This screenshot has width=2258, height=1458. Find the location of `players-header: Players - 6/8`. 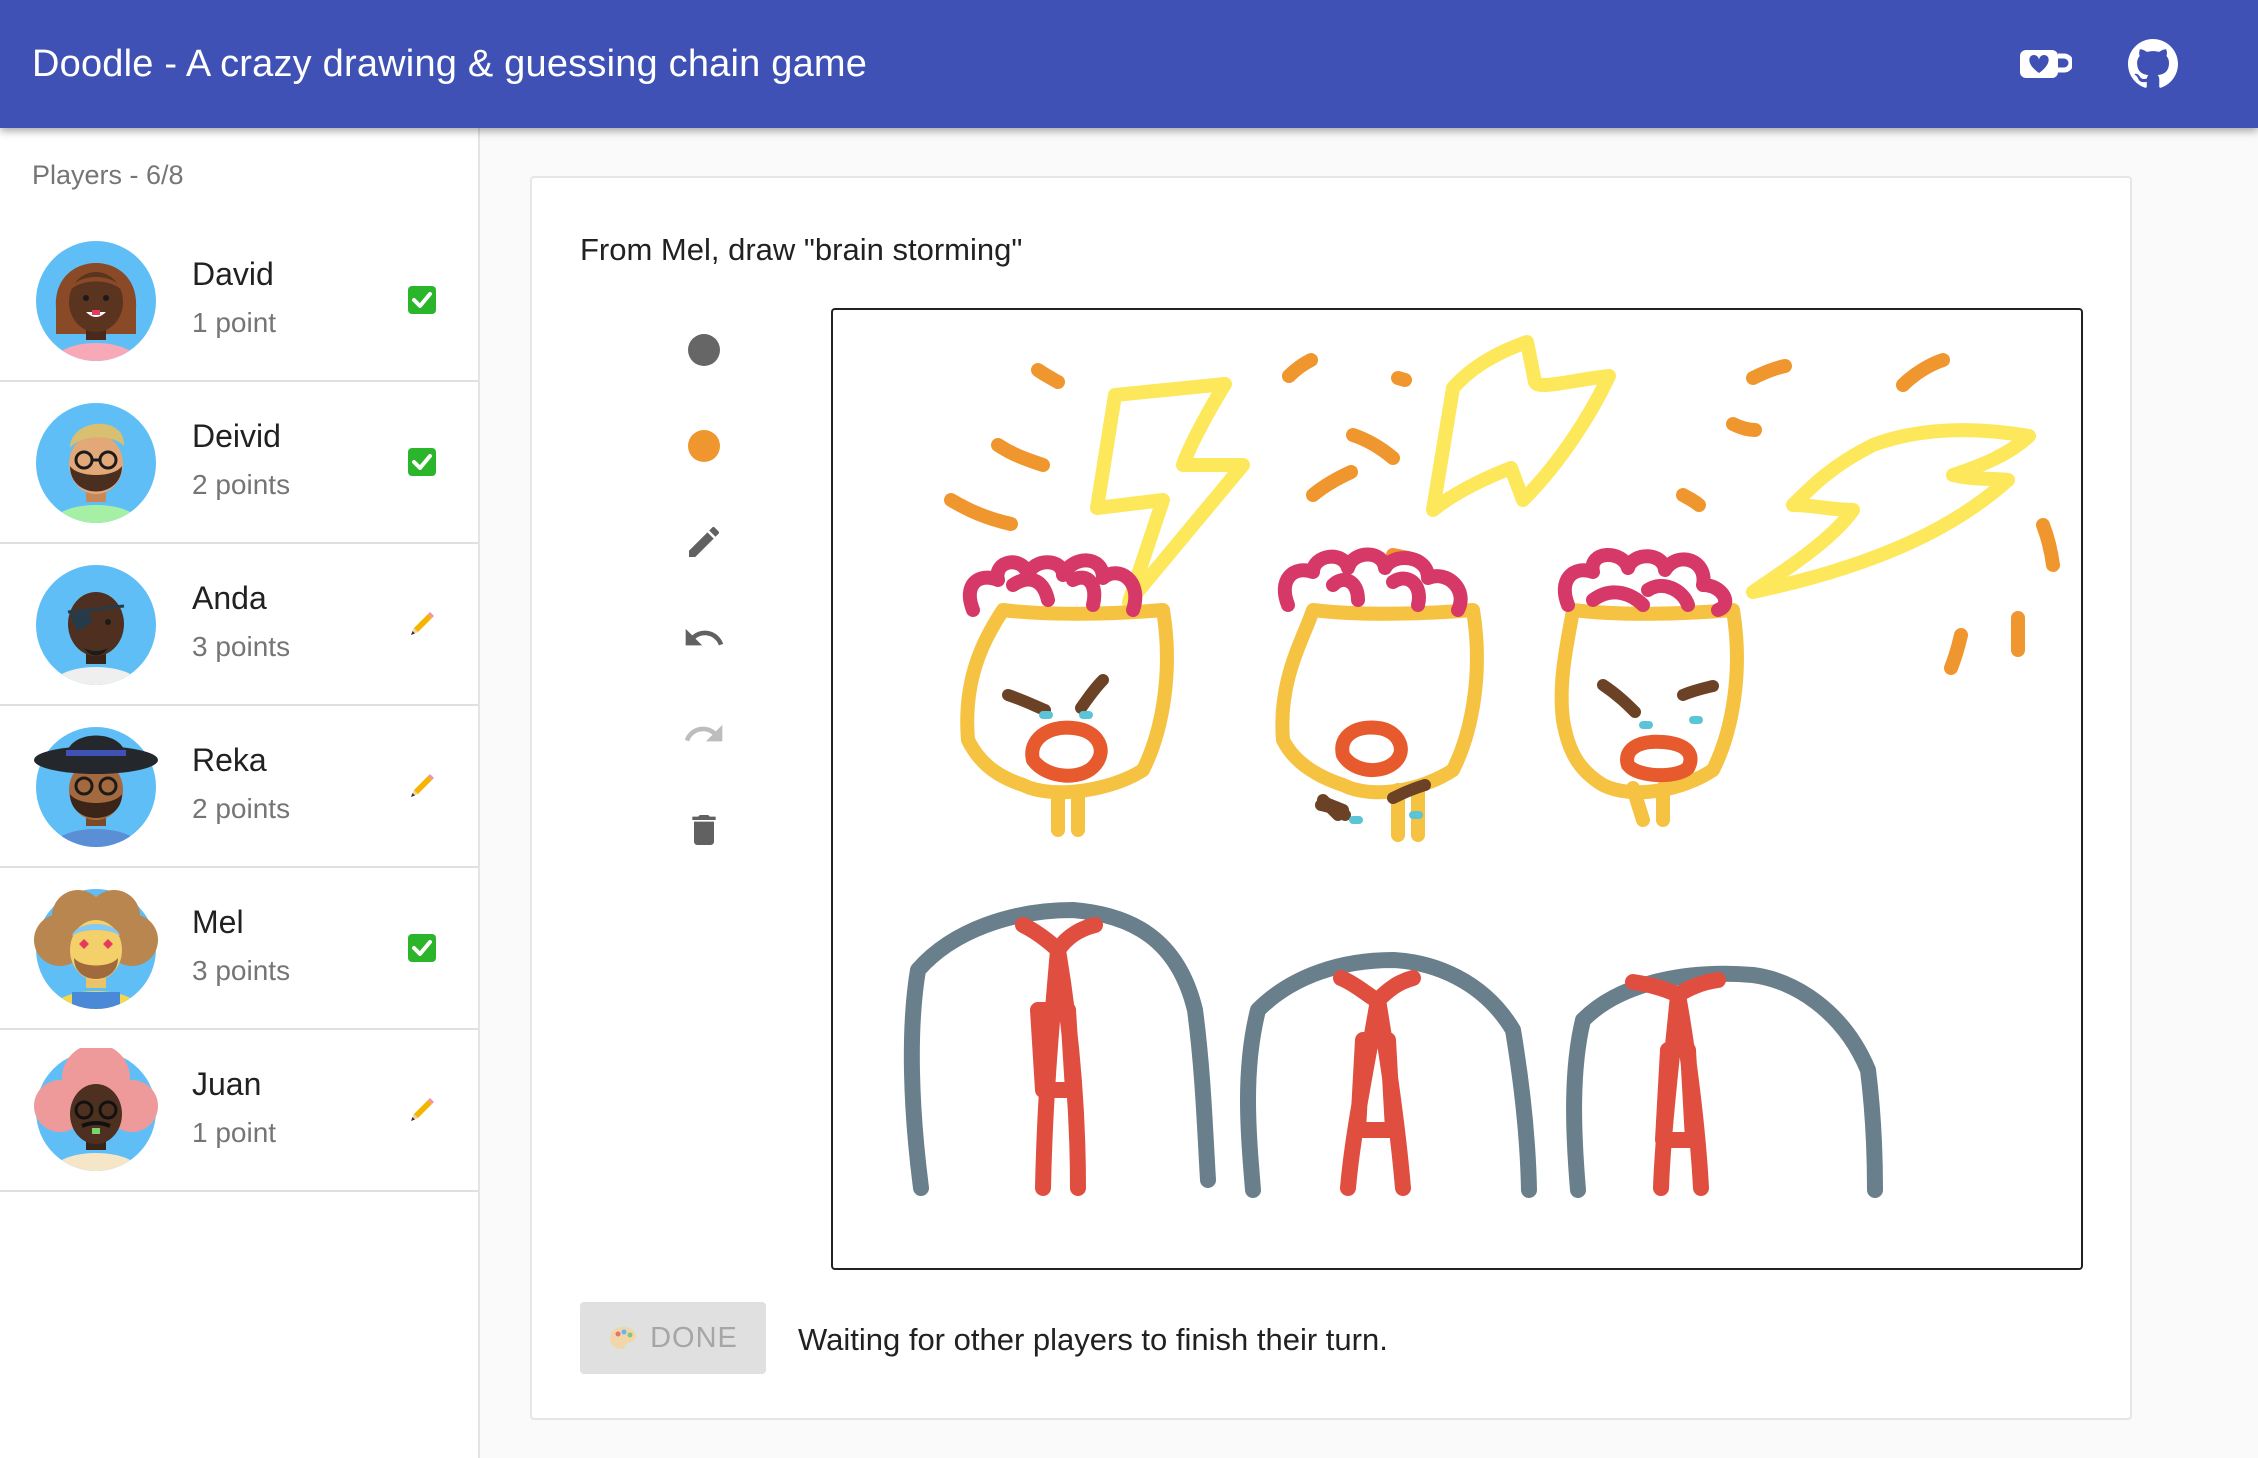

players-header: Players - 6/8 is located at coordinates (108, 175).